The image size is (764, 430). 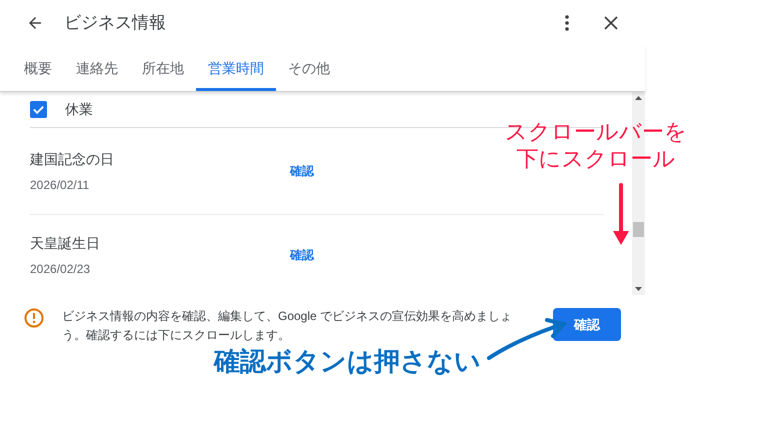 What do you see at coordinates (621, 215) in the screenshot?
I see `down-arrow-icon` at bounding box center [621, 215].